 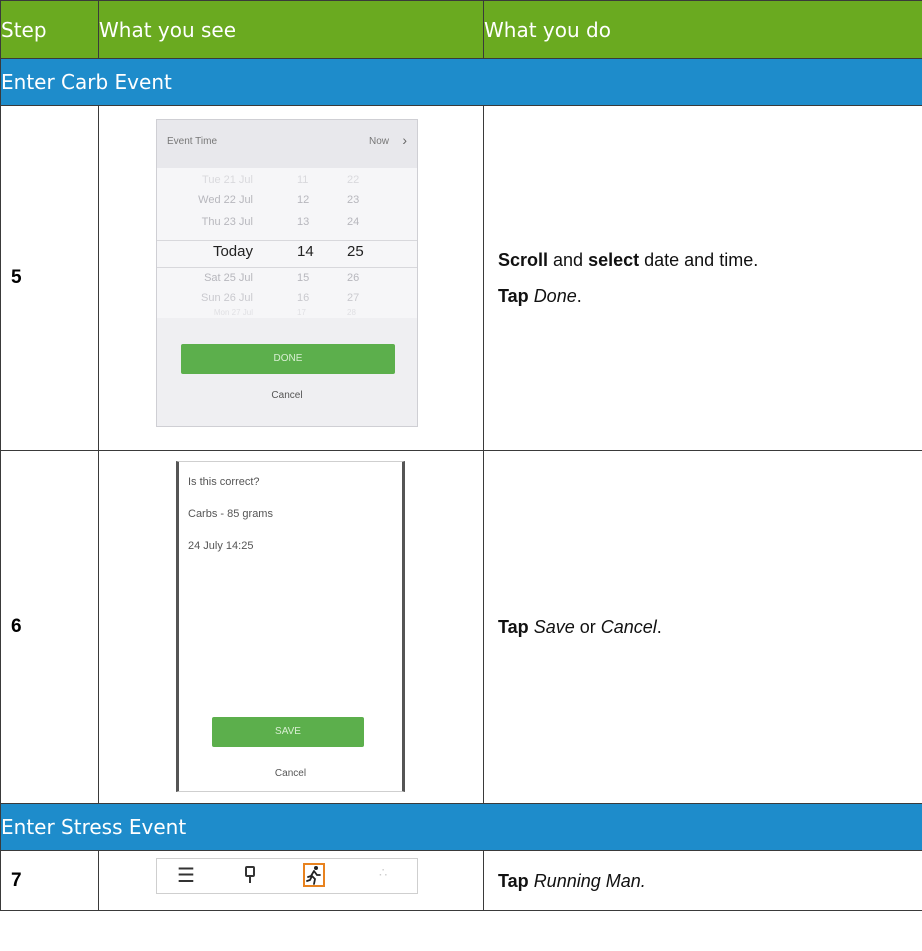 I want to click on wheel-day: Tue 21 Jul, so click(x=227, y=180).